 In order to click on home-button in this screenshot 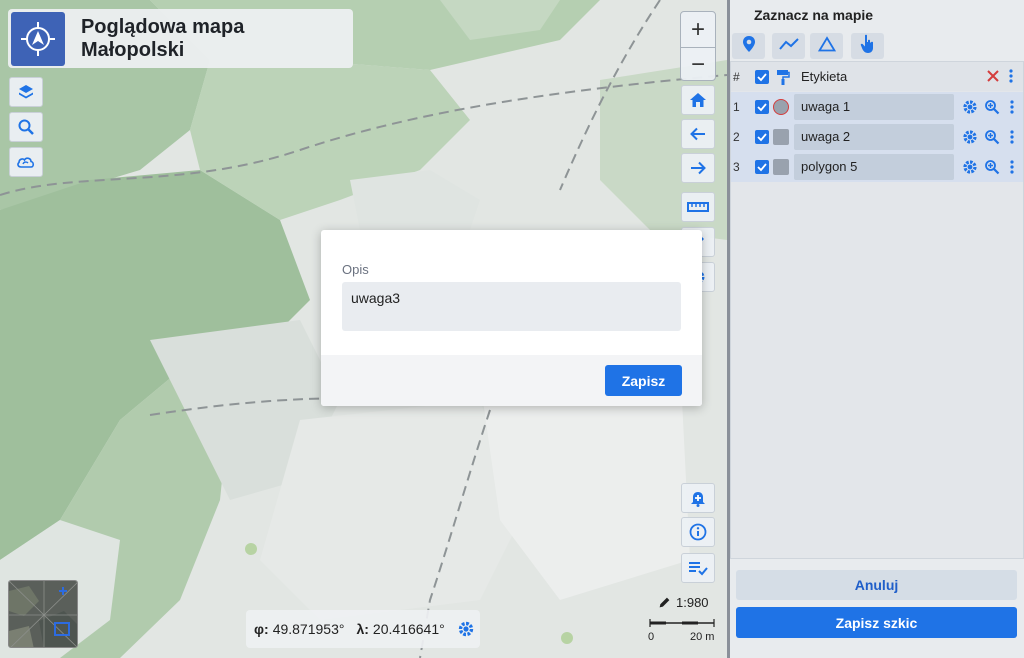, I will do `click(698, 100)`.